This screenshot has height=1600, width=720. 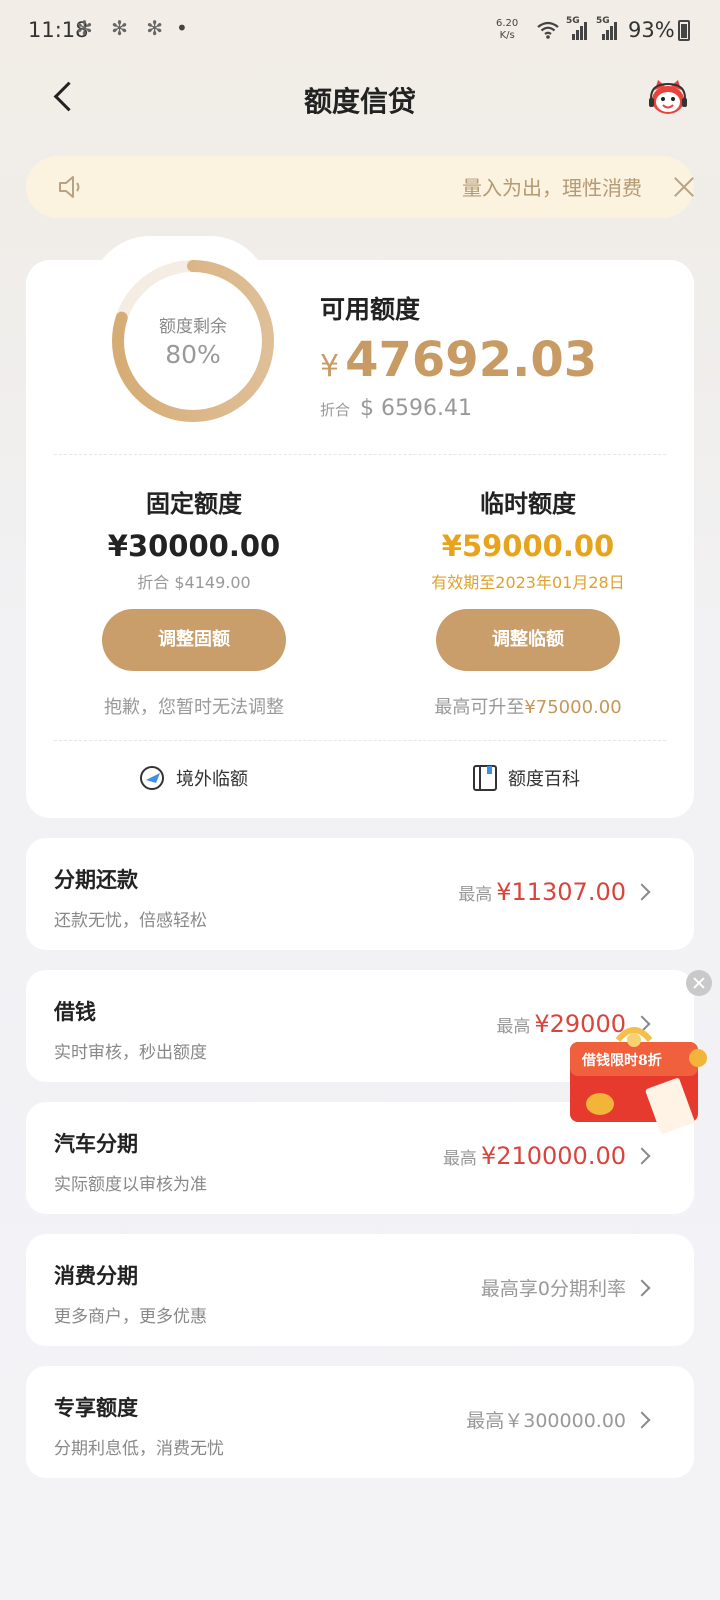 What do you see at coordinates (528, 546) in the screenshot?
I see `temp-credit-amount: ¥59000.00` at bounding box center [528, 546].